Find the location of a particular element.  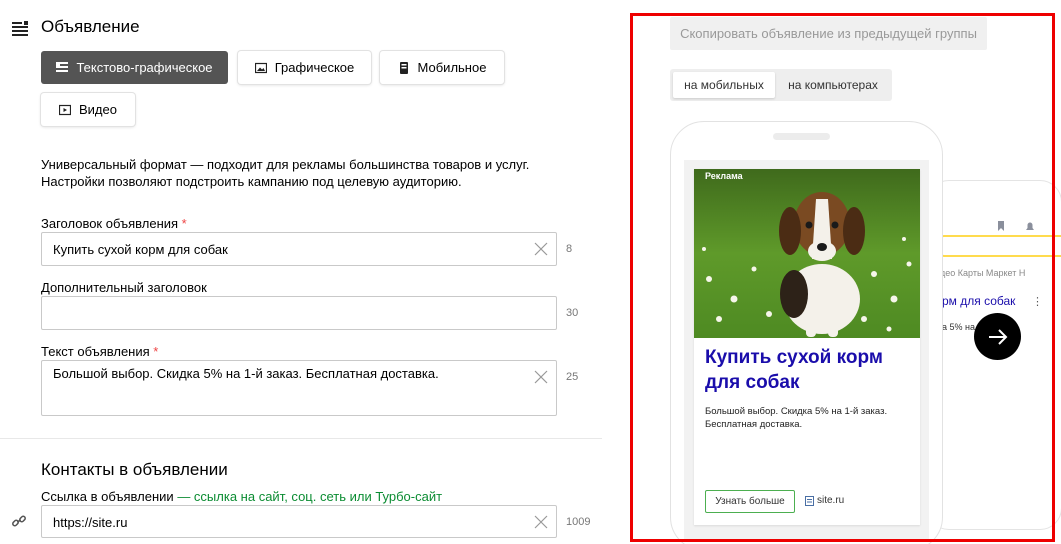

link-value: https://site.ru is located at coordinates (90, 522).